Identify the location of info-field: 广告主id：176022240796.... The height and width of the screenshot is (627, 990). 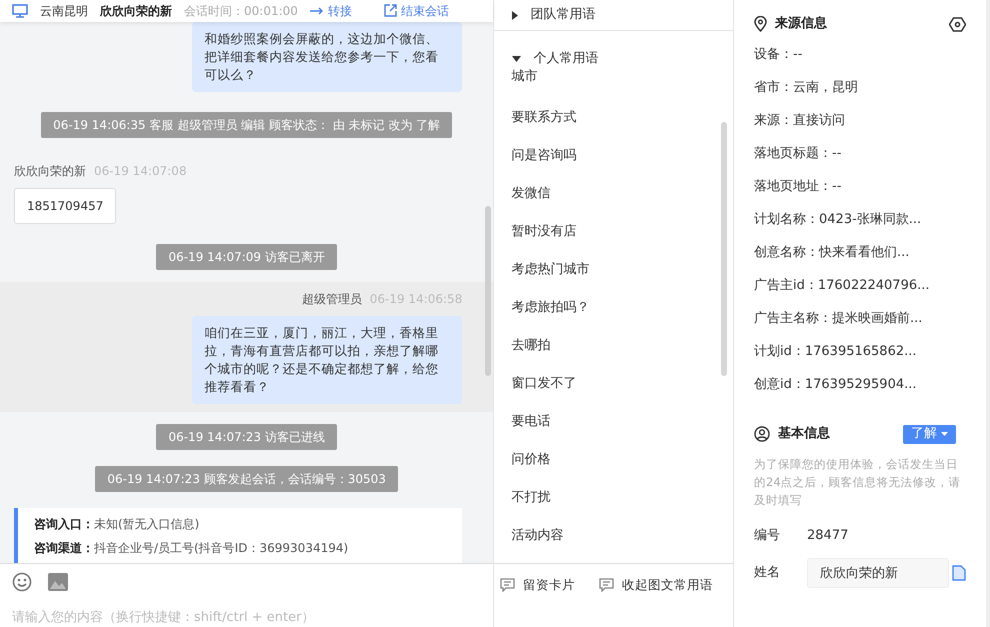
(860, 285).